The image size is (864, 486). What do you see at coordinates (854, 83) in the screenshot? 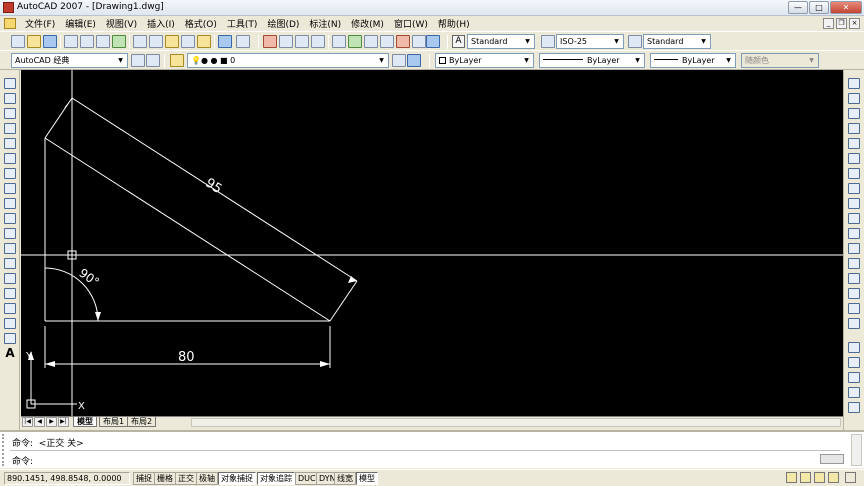
I see `erase-icon` at bounding box center [854, 83].